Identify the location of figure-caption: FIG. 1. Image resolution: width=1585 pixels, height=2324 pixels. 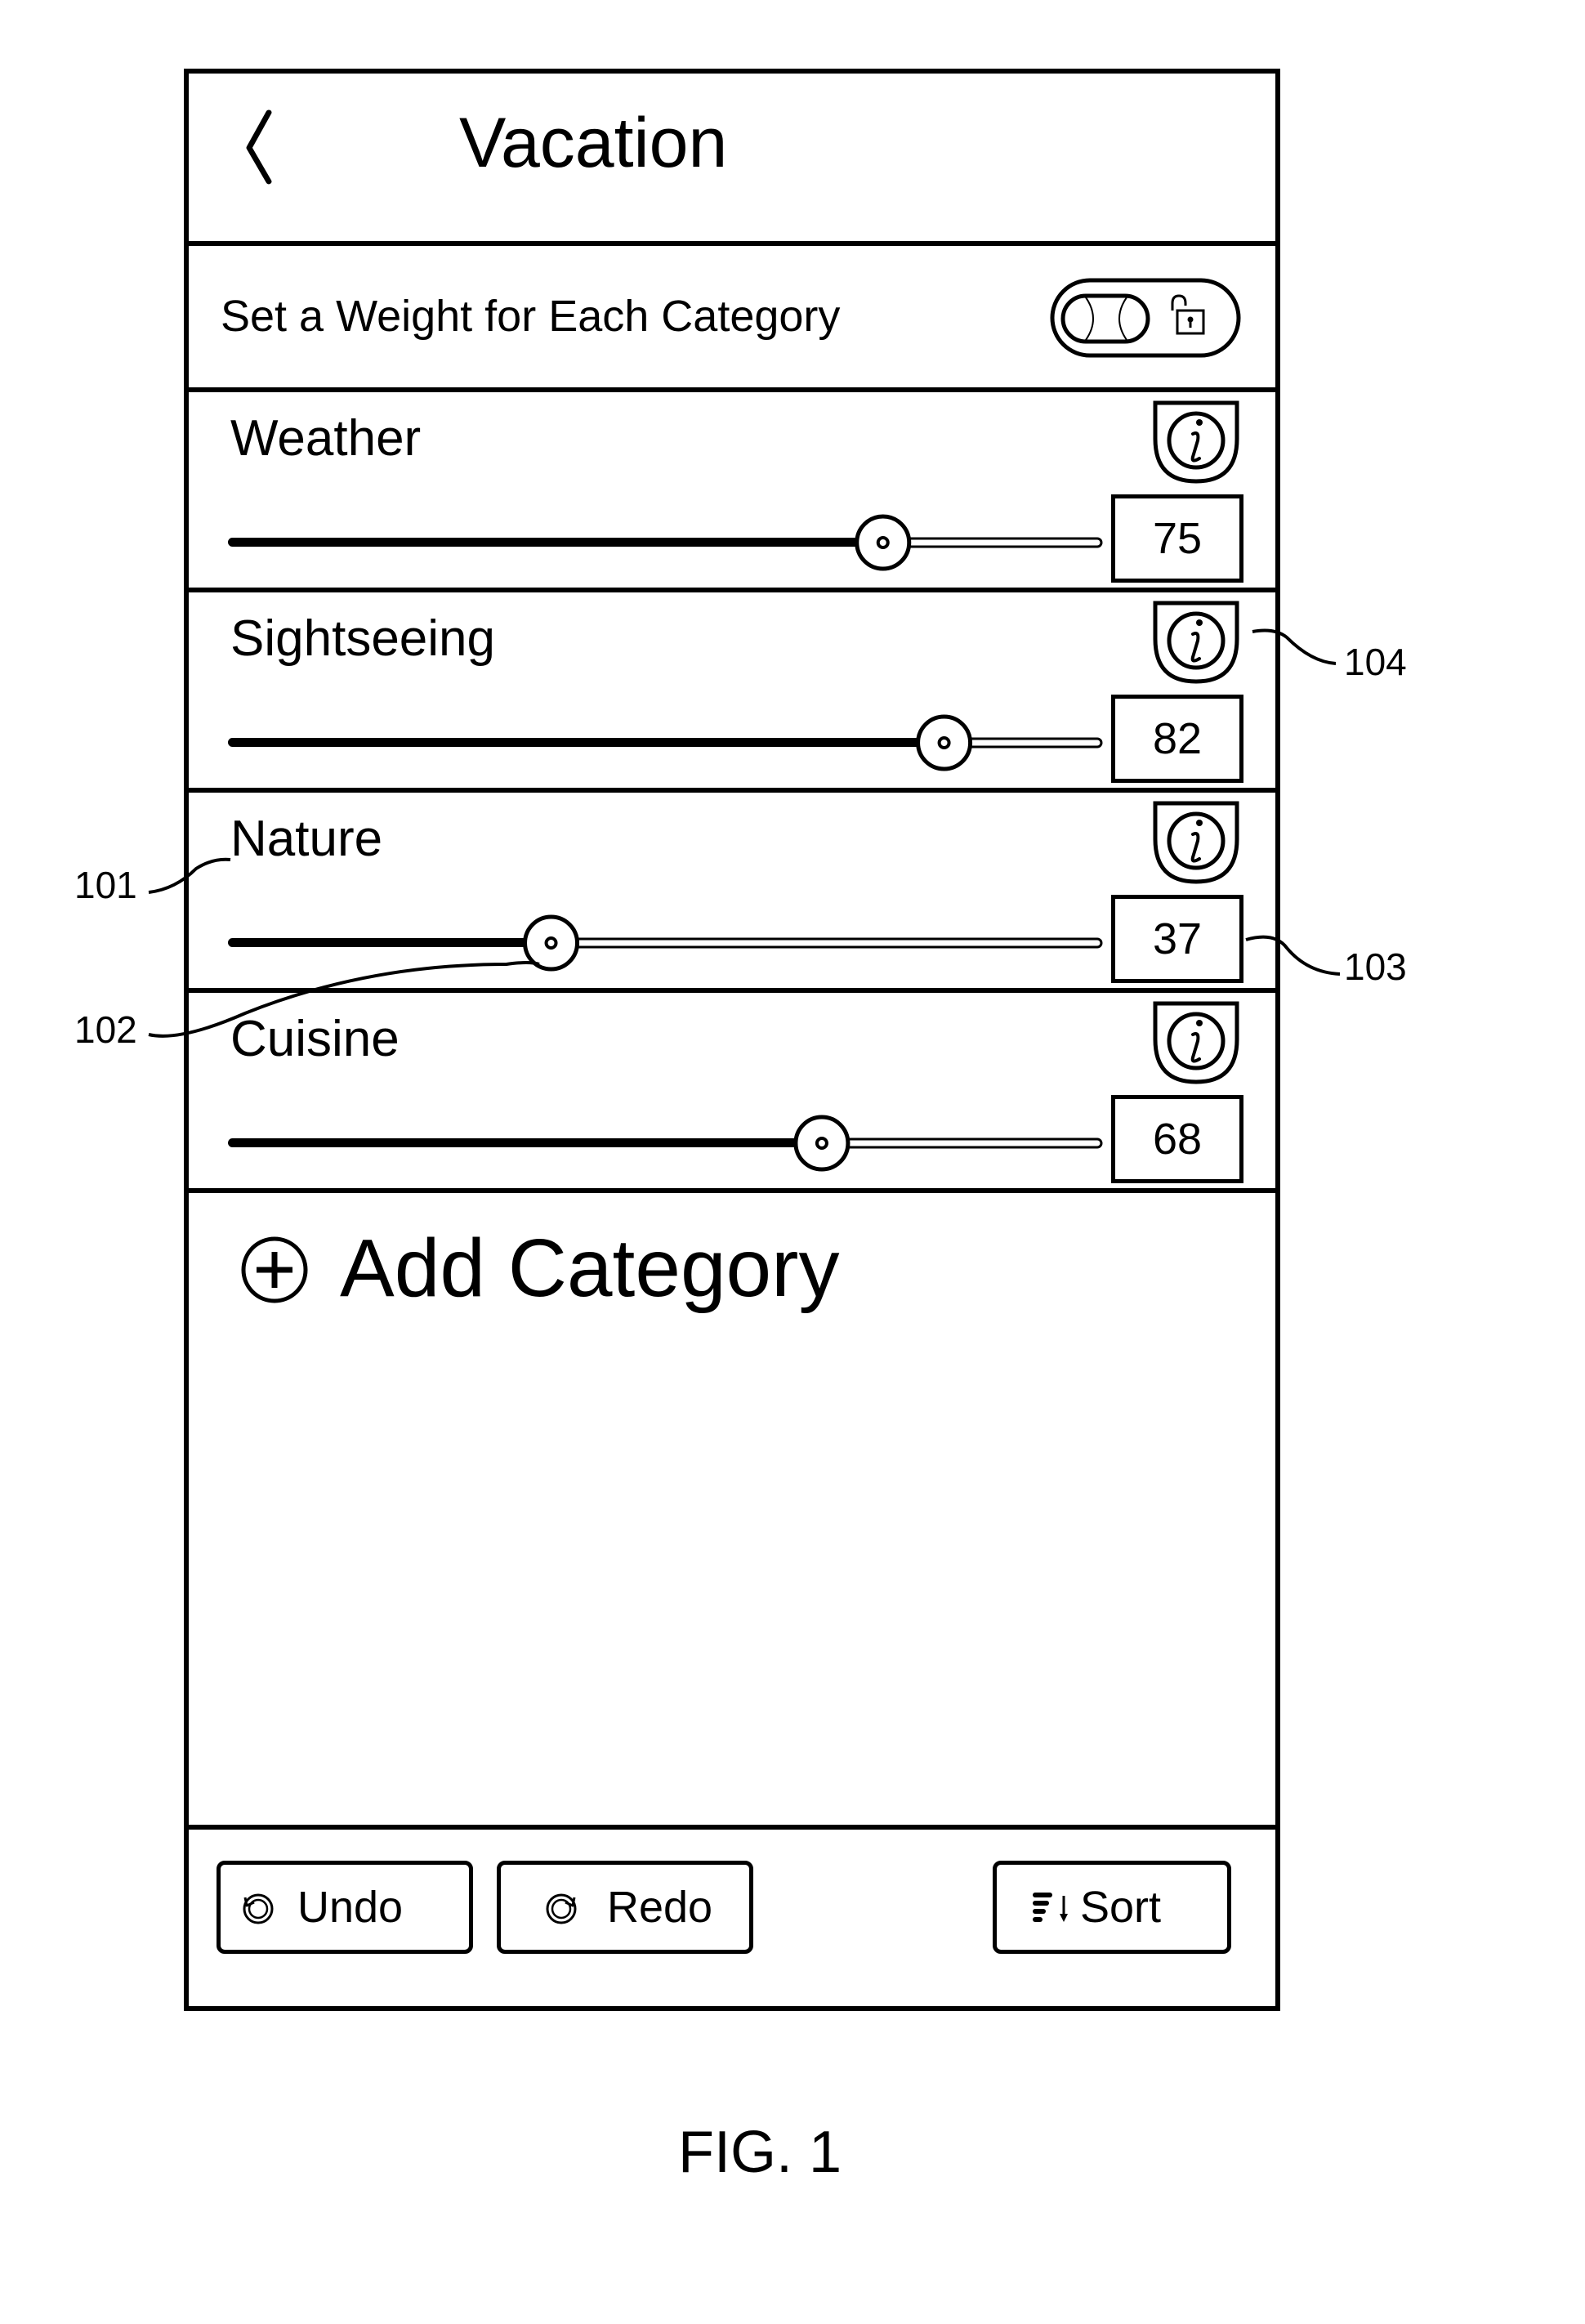
(760, 2152).